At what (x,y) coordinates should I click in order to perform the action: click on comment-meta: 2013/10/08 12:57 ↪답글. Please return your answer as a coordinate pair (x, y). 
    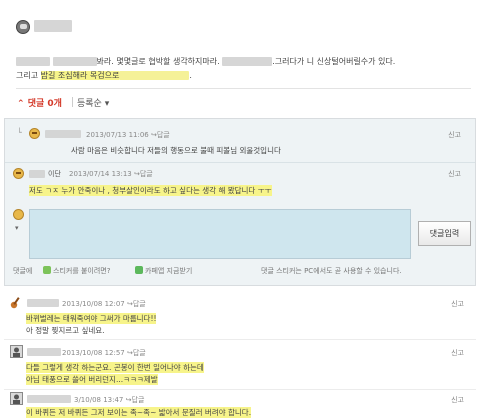
    Looking at the image, I should click on (104, 353).